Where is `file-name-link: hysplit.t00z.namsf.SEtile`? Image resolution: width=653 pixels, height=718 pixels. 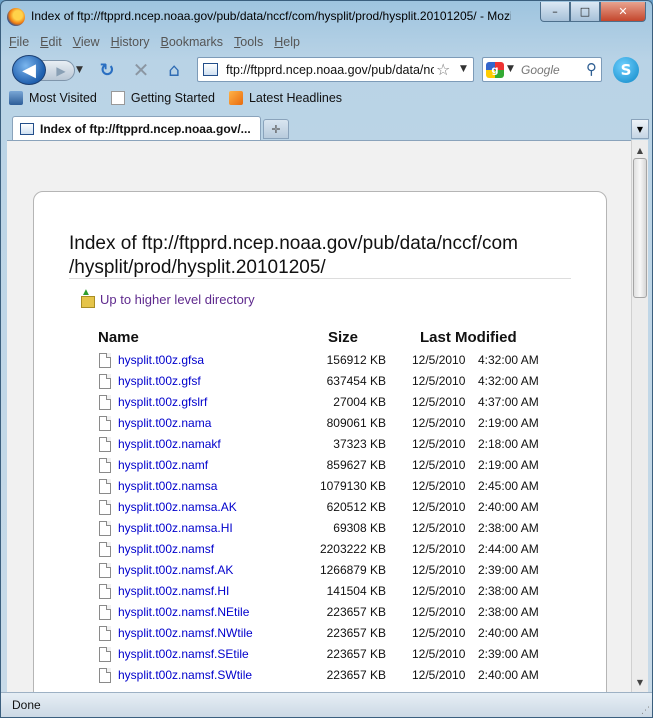 file-name-link: hysplit.t00z.namsf.SEtile is located at coordinates (183, 654).